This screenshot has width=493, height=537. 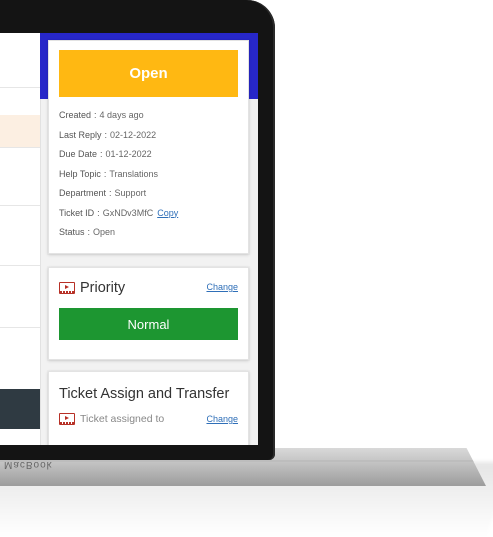 I want to click on priority-header: Priority, so click(x=92, y=288).